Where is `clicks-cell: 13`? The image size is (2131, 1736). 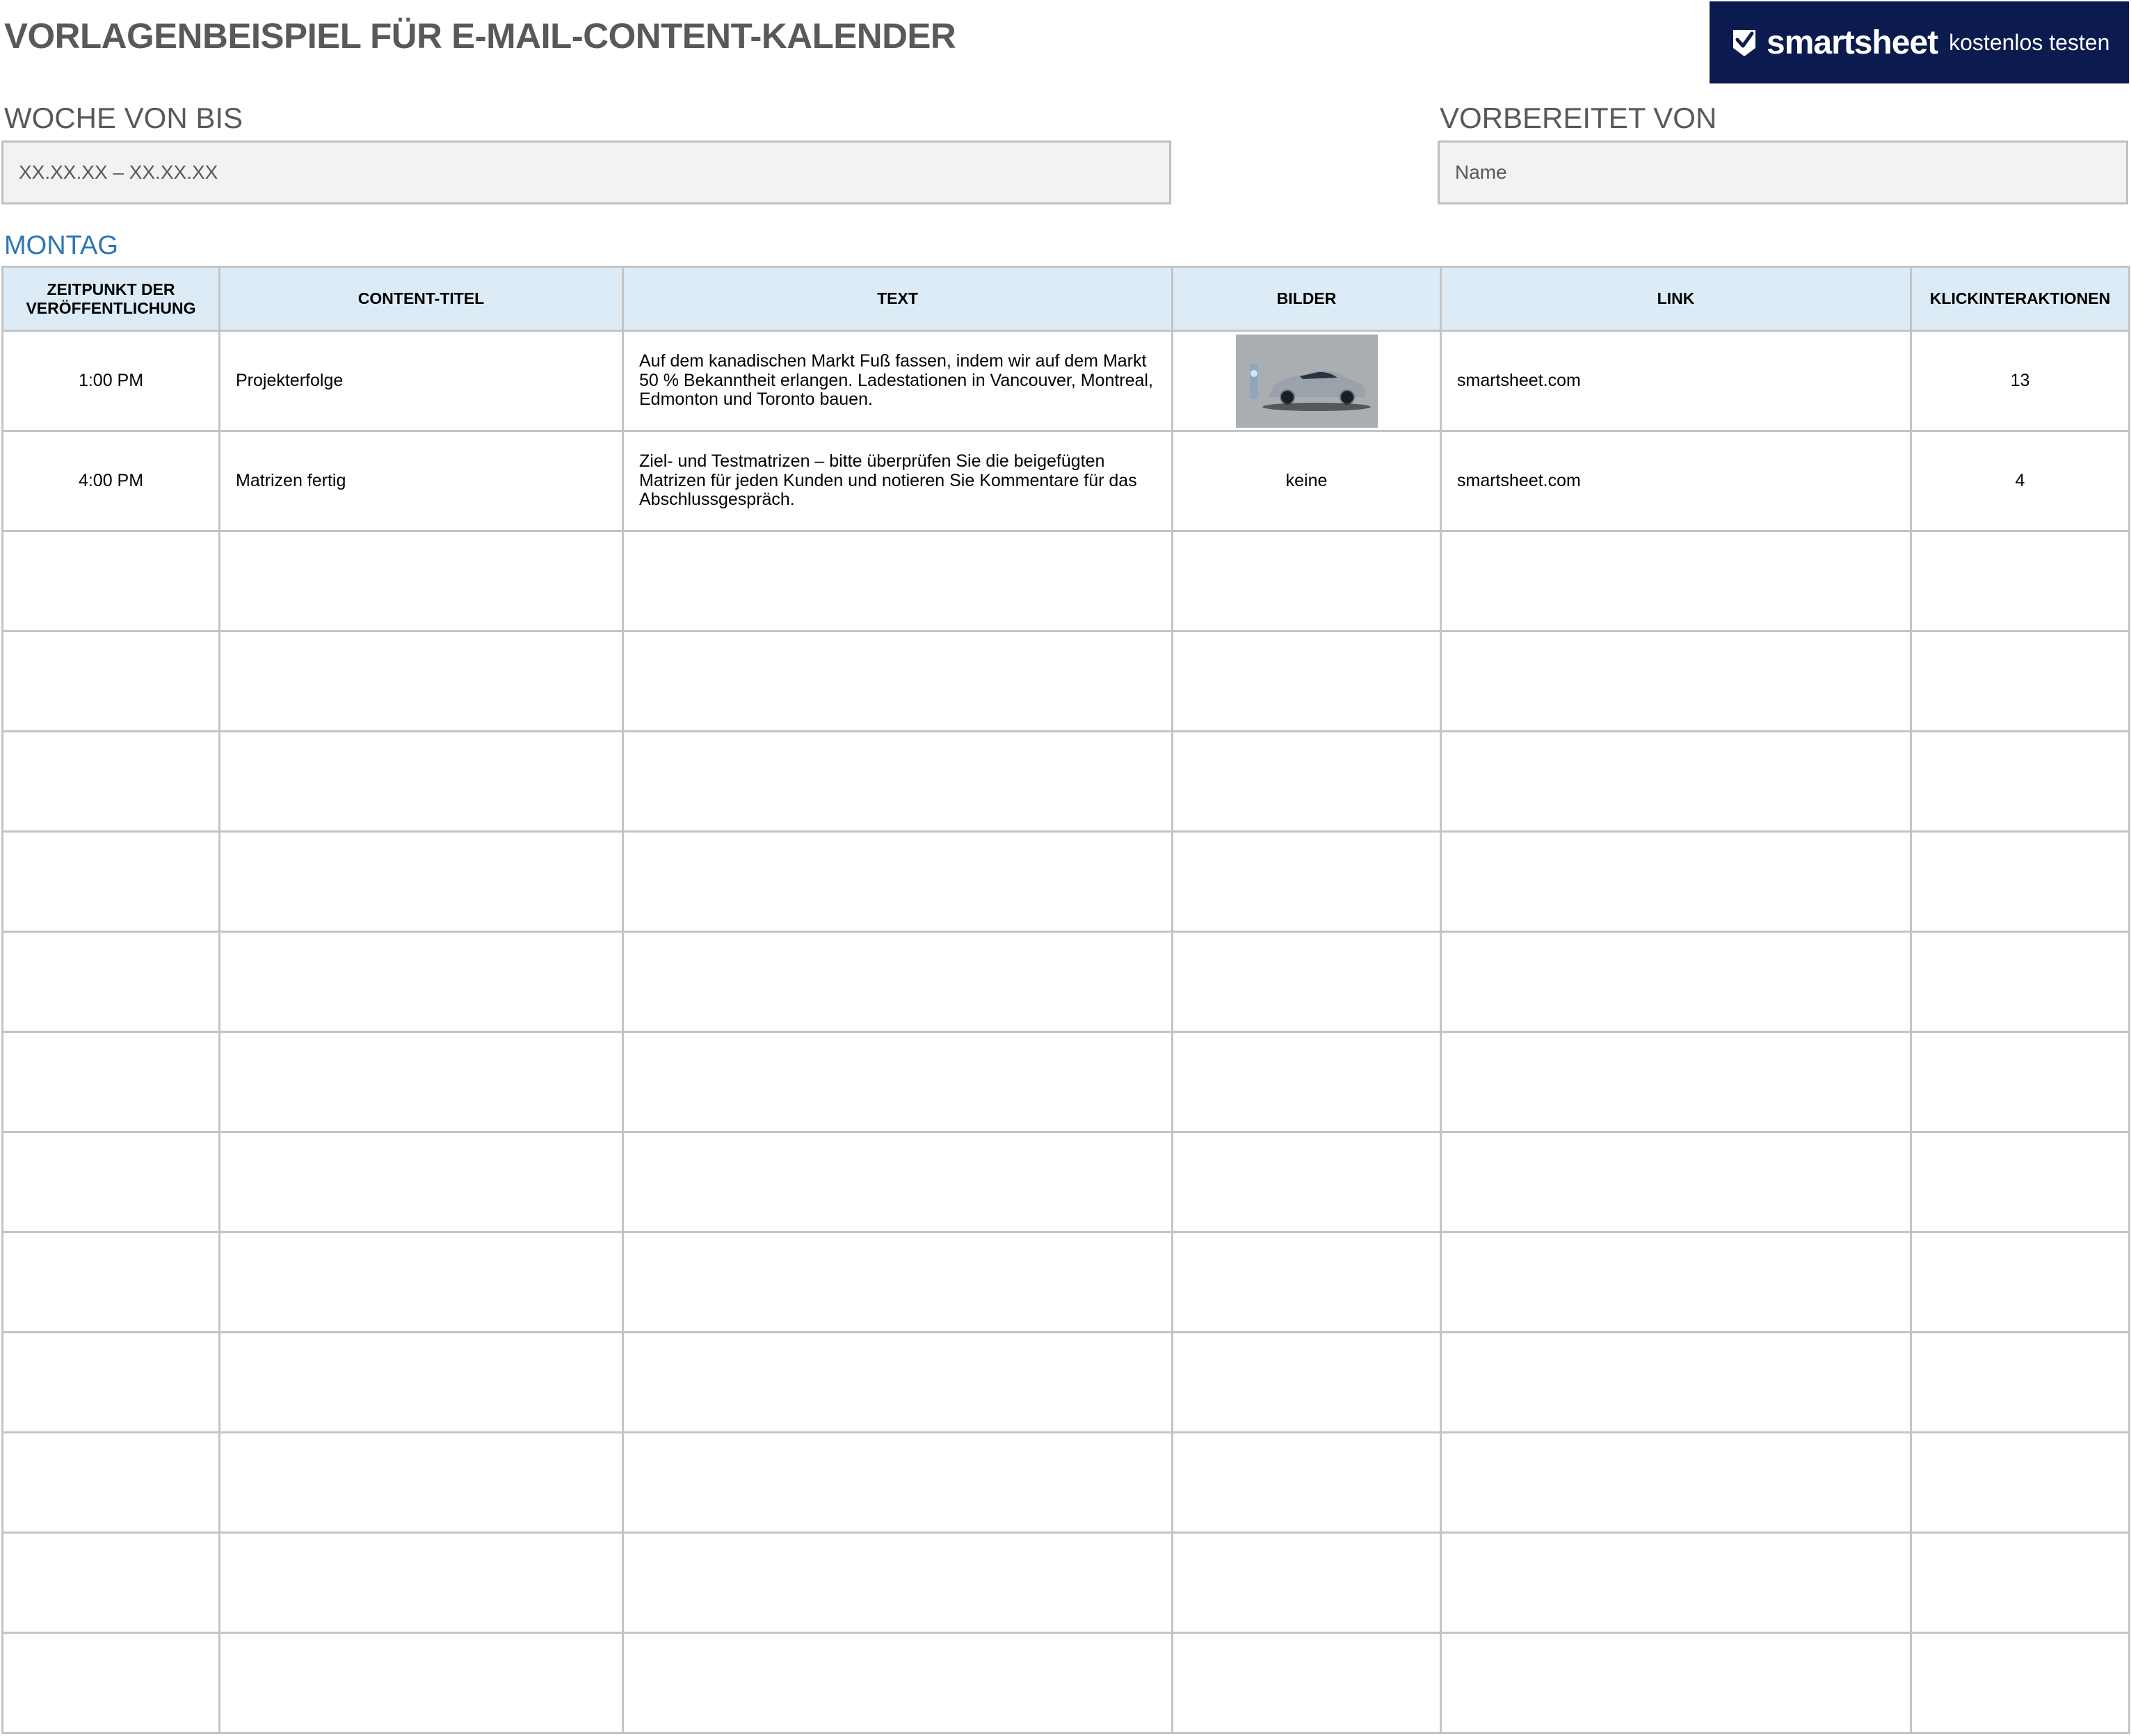 clicks-cell: 13 is located at coordinates (2020, 381).